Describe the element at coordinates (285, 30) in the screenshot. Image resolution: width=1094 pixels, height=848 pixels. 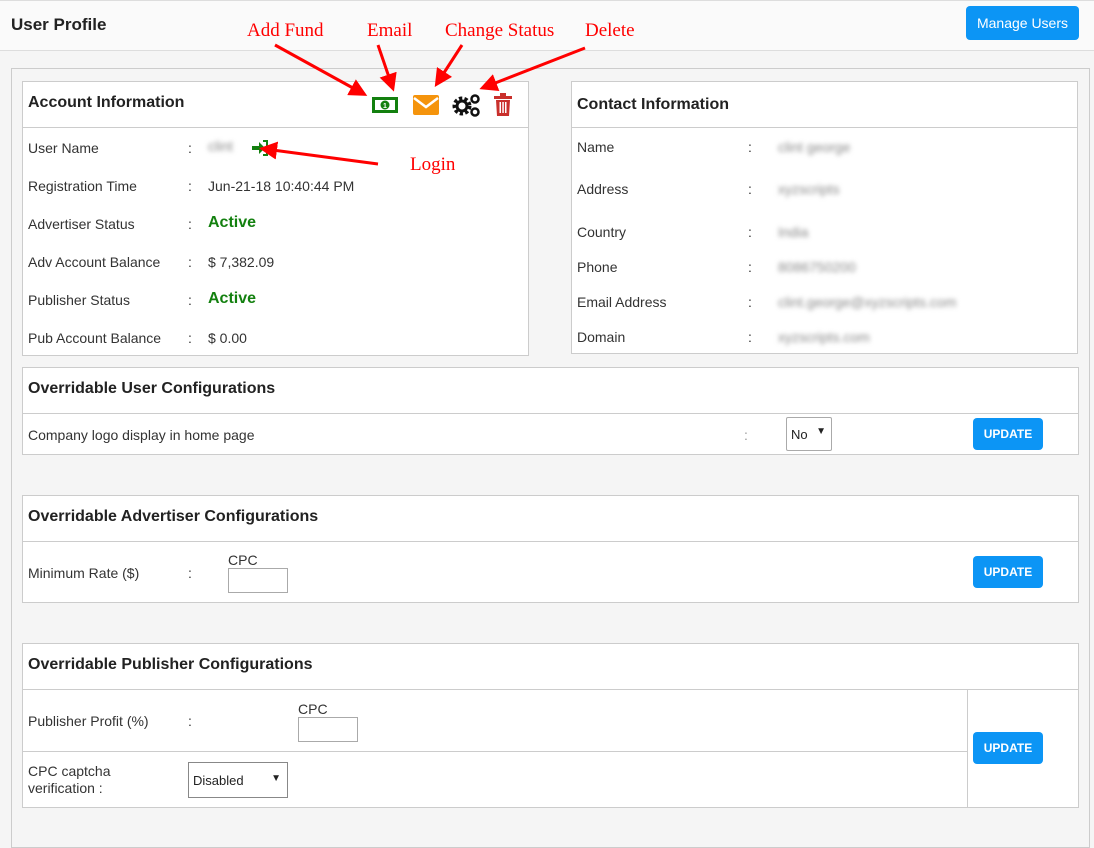
I see `annotation-add-fund: Add Fund` at that location.